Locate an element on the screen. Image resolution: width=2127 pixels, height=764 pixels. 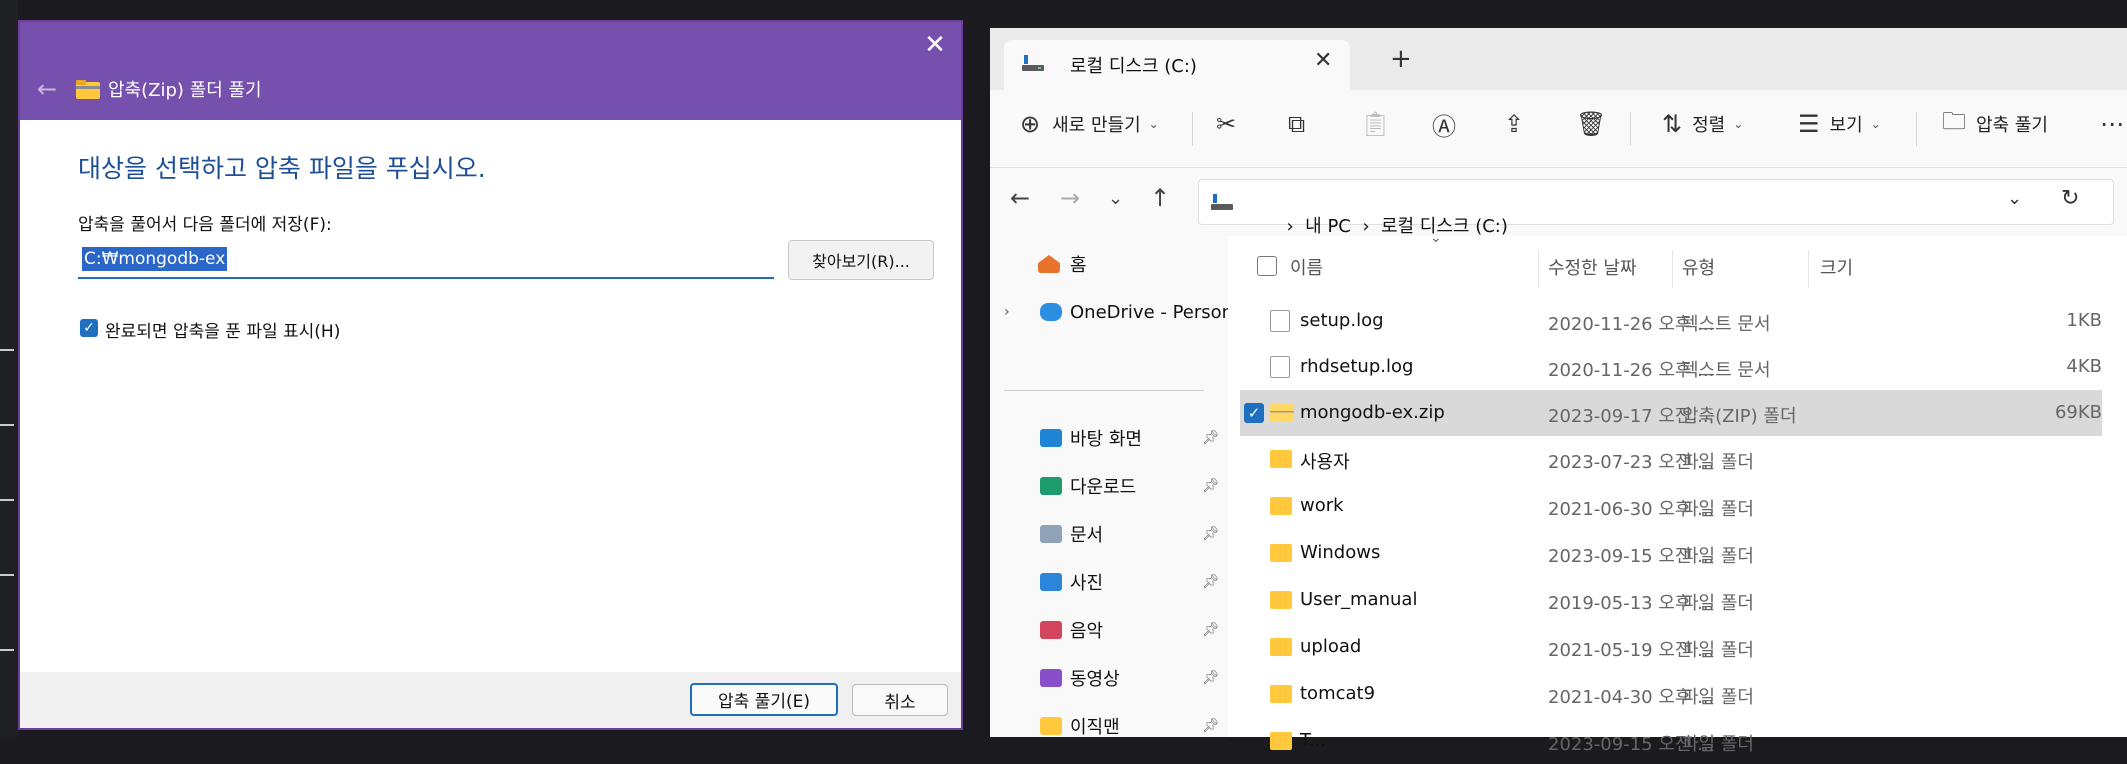
nav-item-onedrive: › OneDrive - Persona is located at coordinates (1109, 312).